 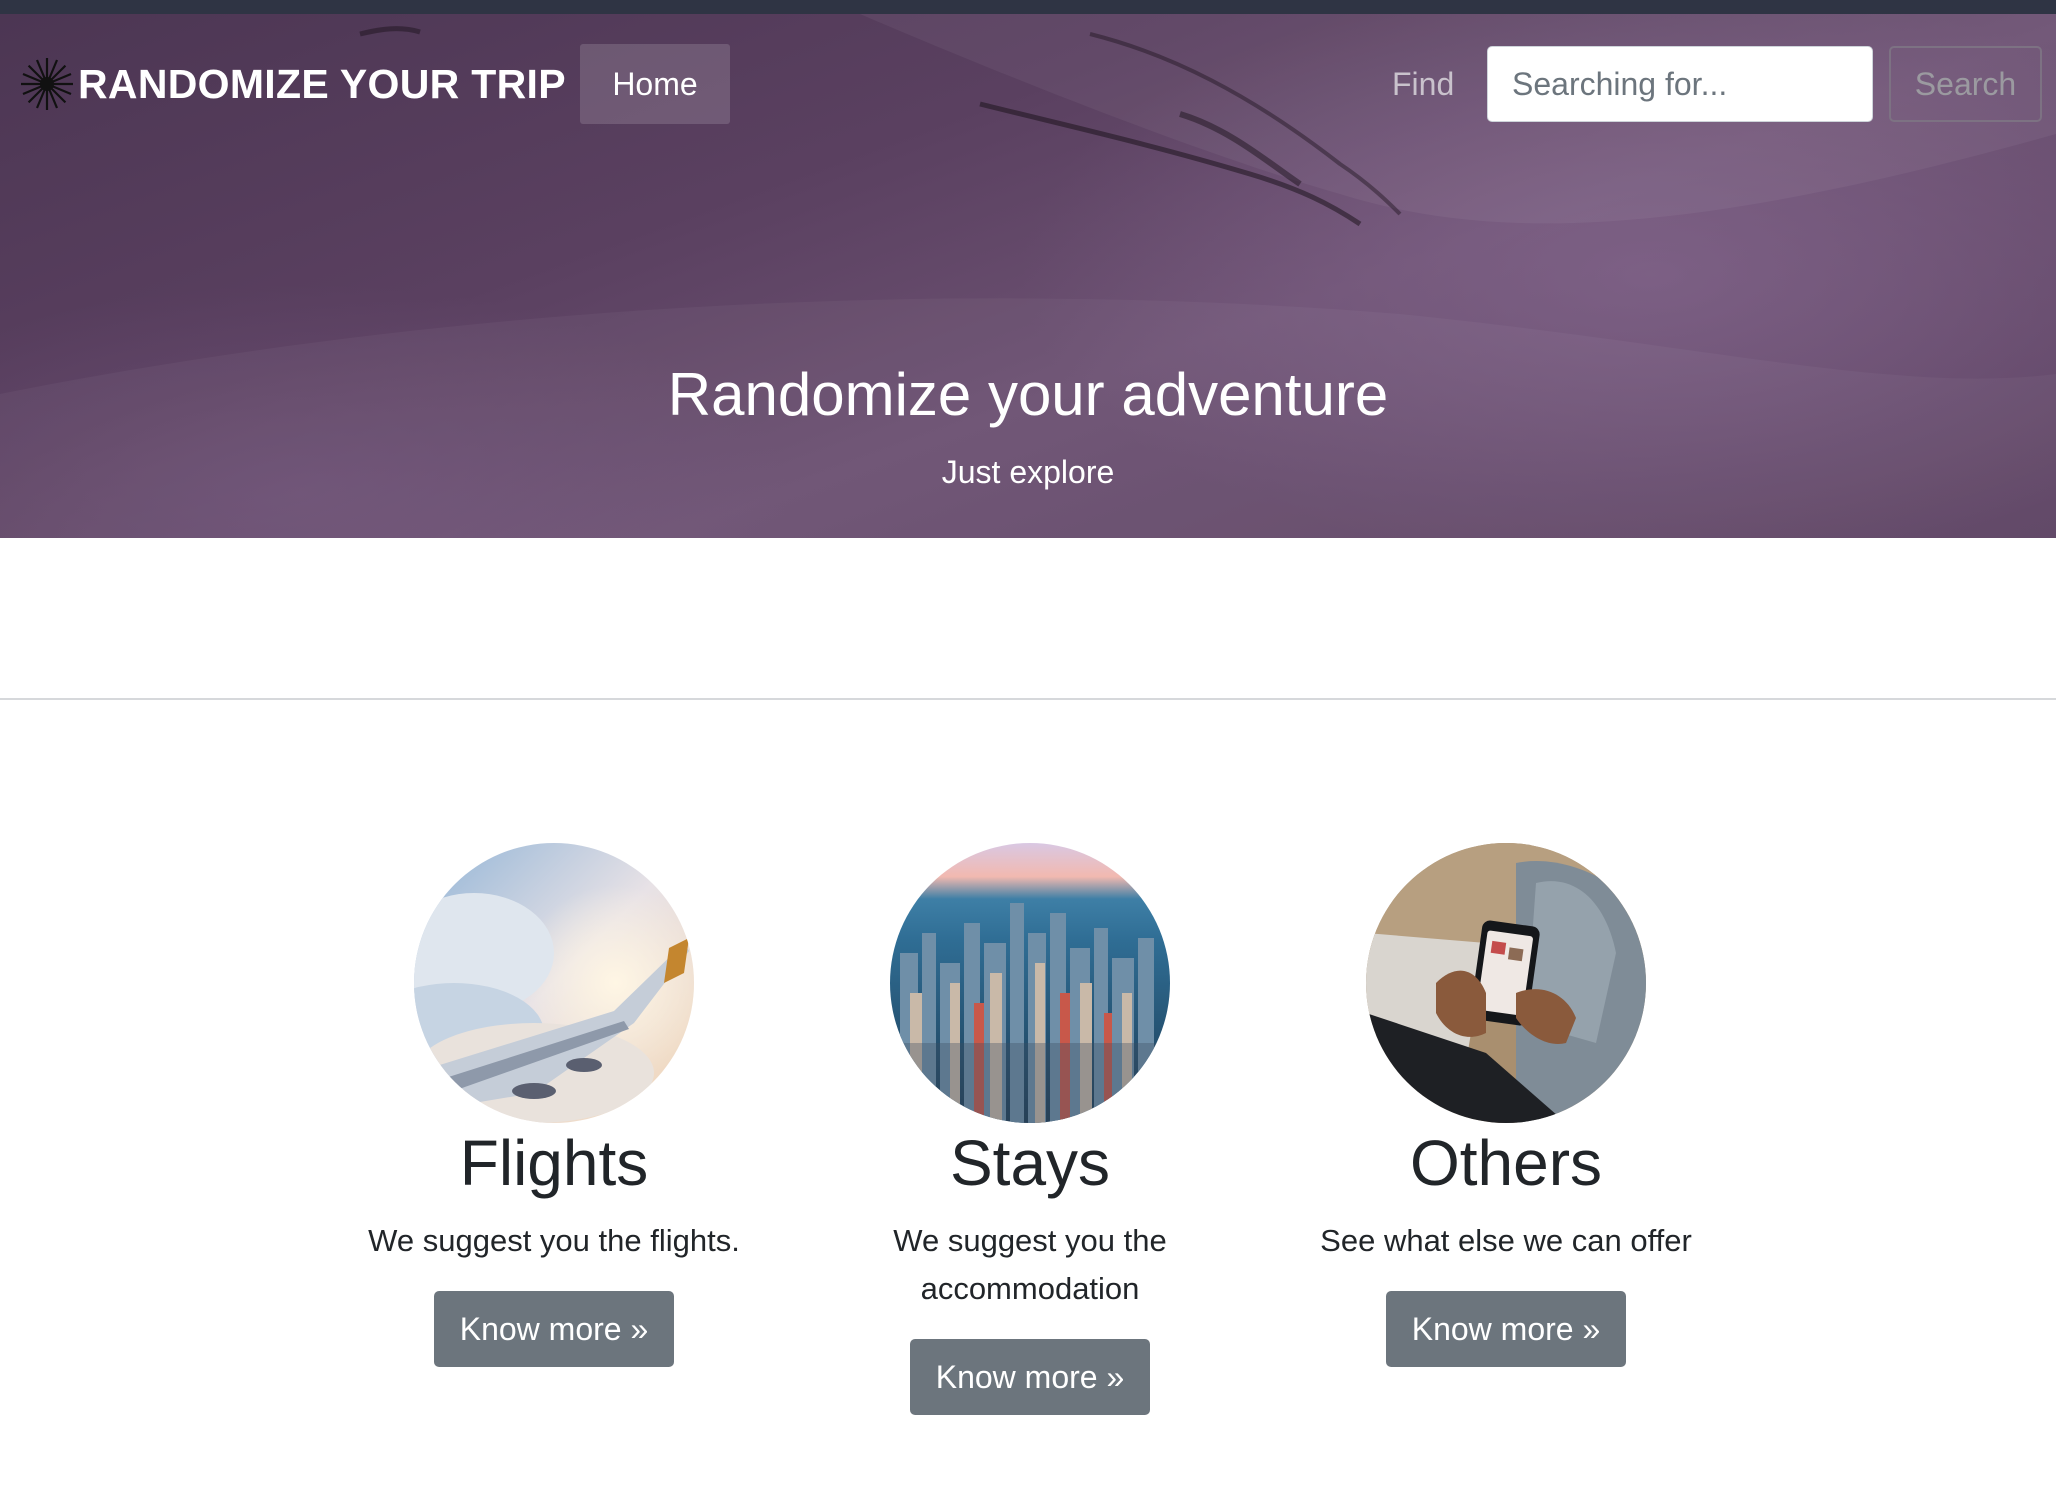 What do you see at coordinates (1028, 699) in the screenshot?
I see `section-divider` at bounding box center [1028, 699].